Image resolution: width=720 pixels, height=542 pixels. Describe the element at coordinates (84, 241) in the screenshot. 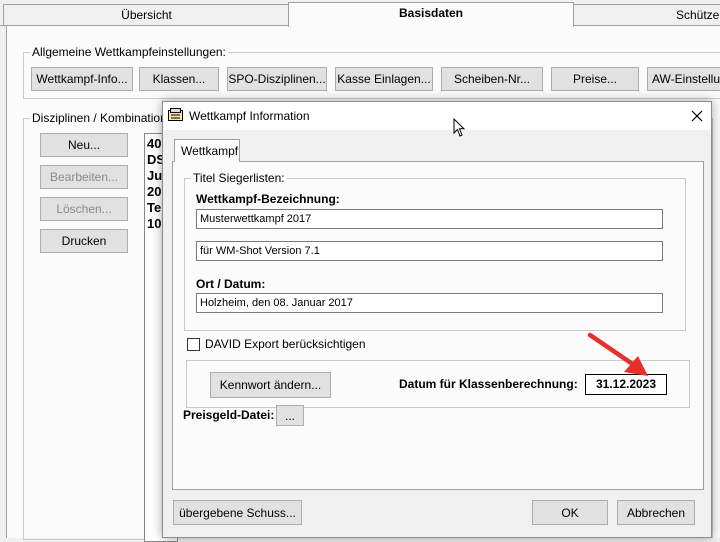

I see `print-button: Drucken` at that location.